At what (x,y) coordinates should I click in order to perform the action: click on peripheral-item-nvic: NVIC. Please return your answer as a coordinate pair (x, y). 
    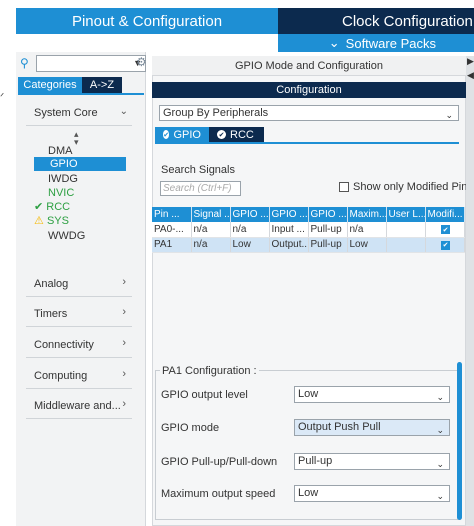
    Looking at the image, I should click on (61, 193).